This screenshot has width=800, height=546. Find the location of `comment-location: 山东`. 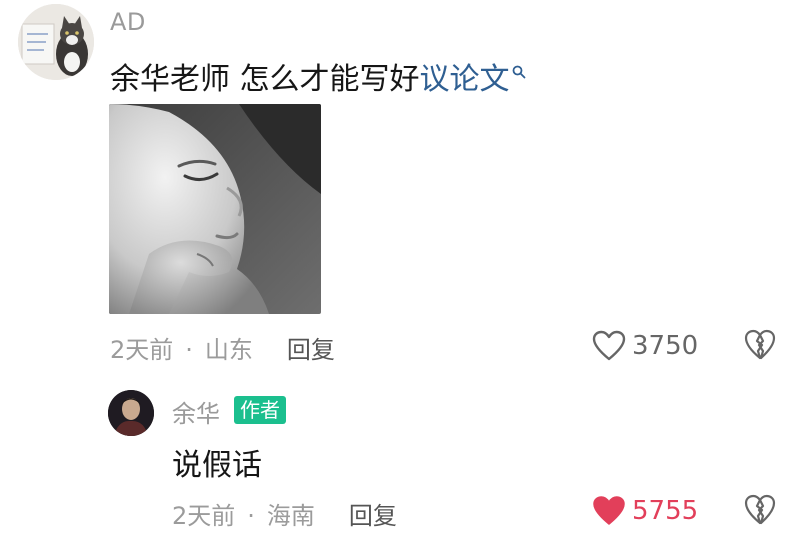

comment-location: 山东 is located at coordinates (228, 350).